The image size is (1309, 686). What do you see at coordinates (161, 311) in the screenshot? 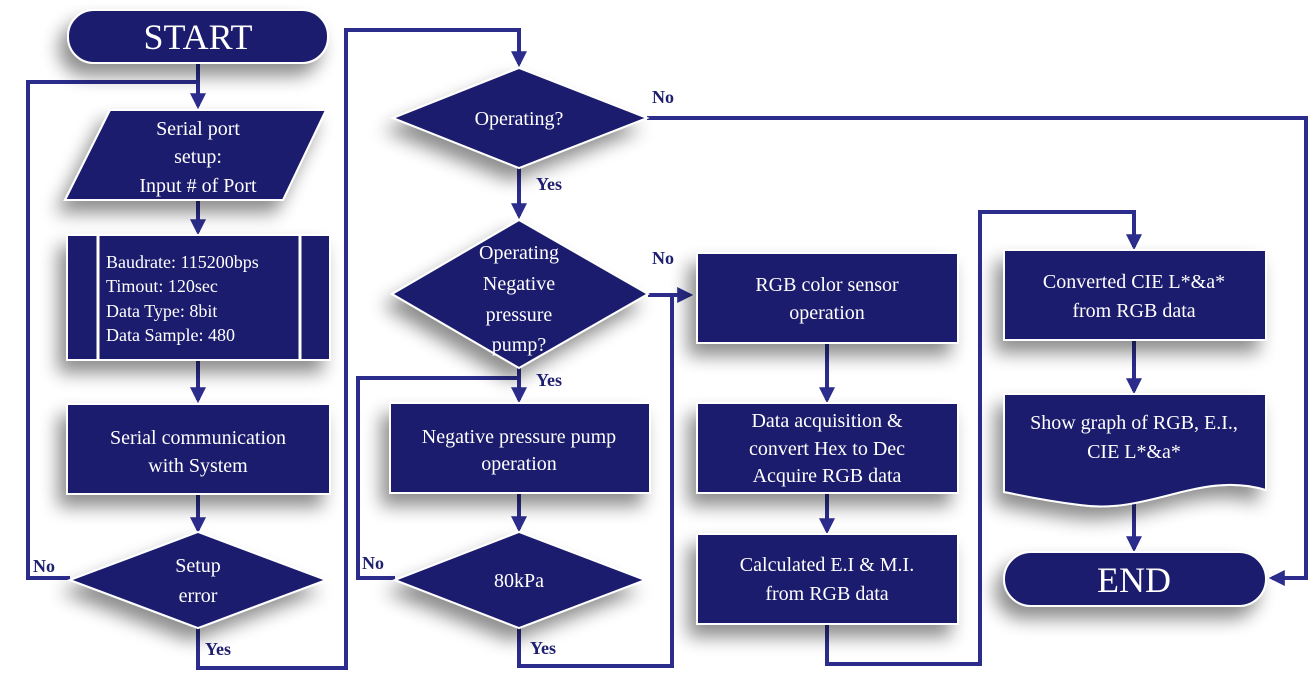
I see `config-line: Data Type: 8bit` at bounding box center [161, 311].